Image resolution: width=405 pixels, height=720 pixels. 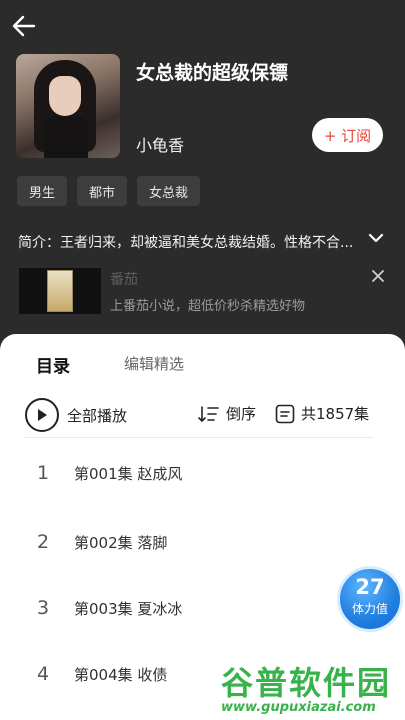 What do you see at coordinates (208, 306) in the screenshot?
I see `ad-description: 上番茄小说，超低价秒杀精选好物` at bounding box center [208, 306].